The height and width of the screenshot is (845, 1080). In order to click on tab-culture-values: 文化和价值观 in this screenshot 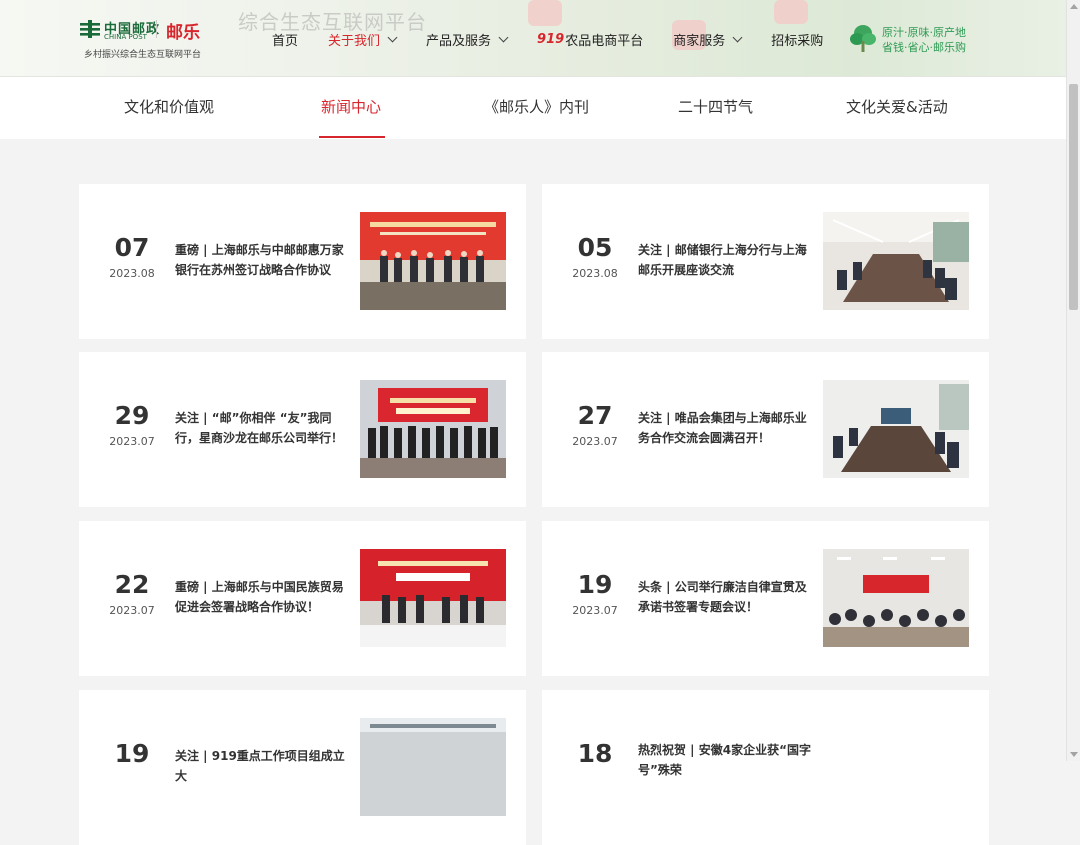, I will do `click(169, 106)`.